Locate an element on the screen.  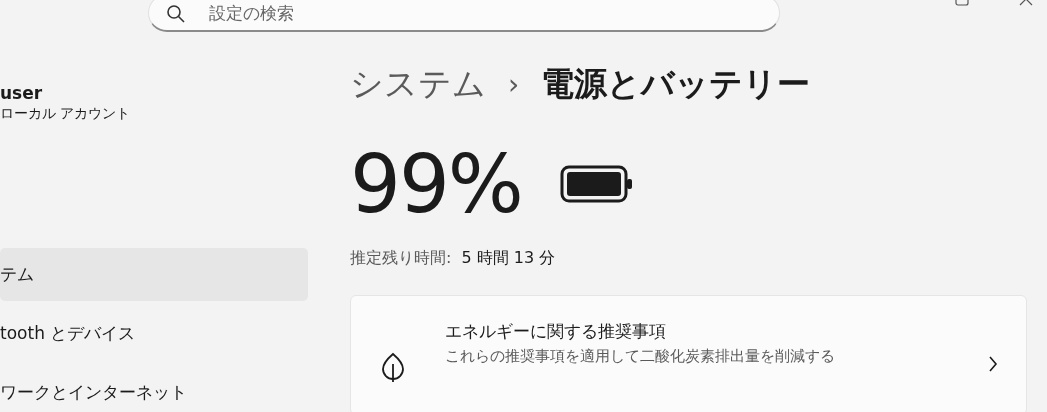
sidebar-item: テム is located at coordinates (154, 274).